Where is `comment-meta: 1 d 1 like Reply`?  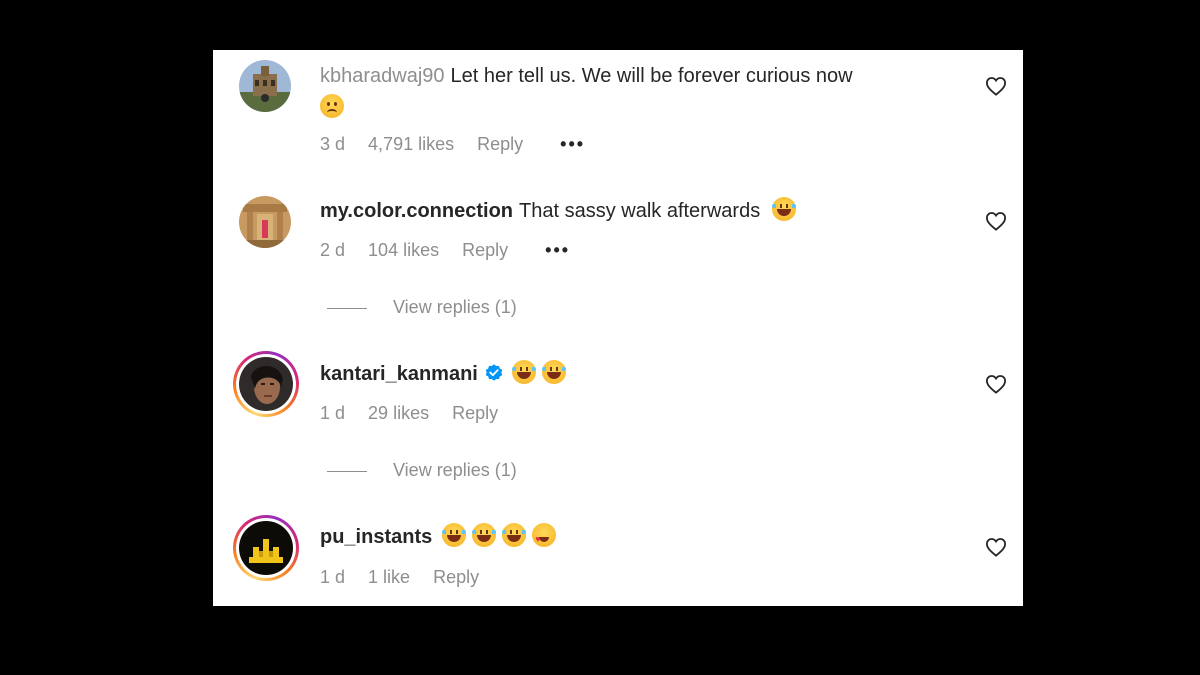
comment-meta: 1 d 1 like Reply is located at coordinates (408, 577).